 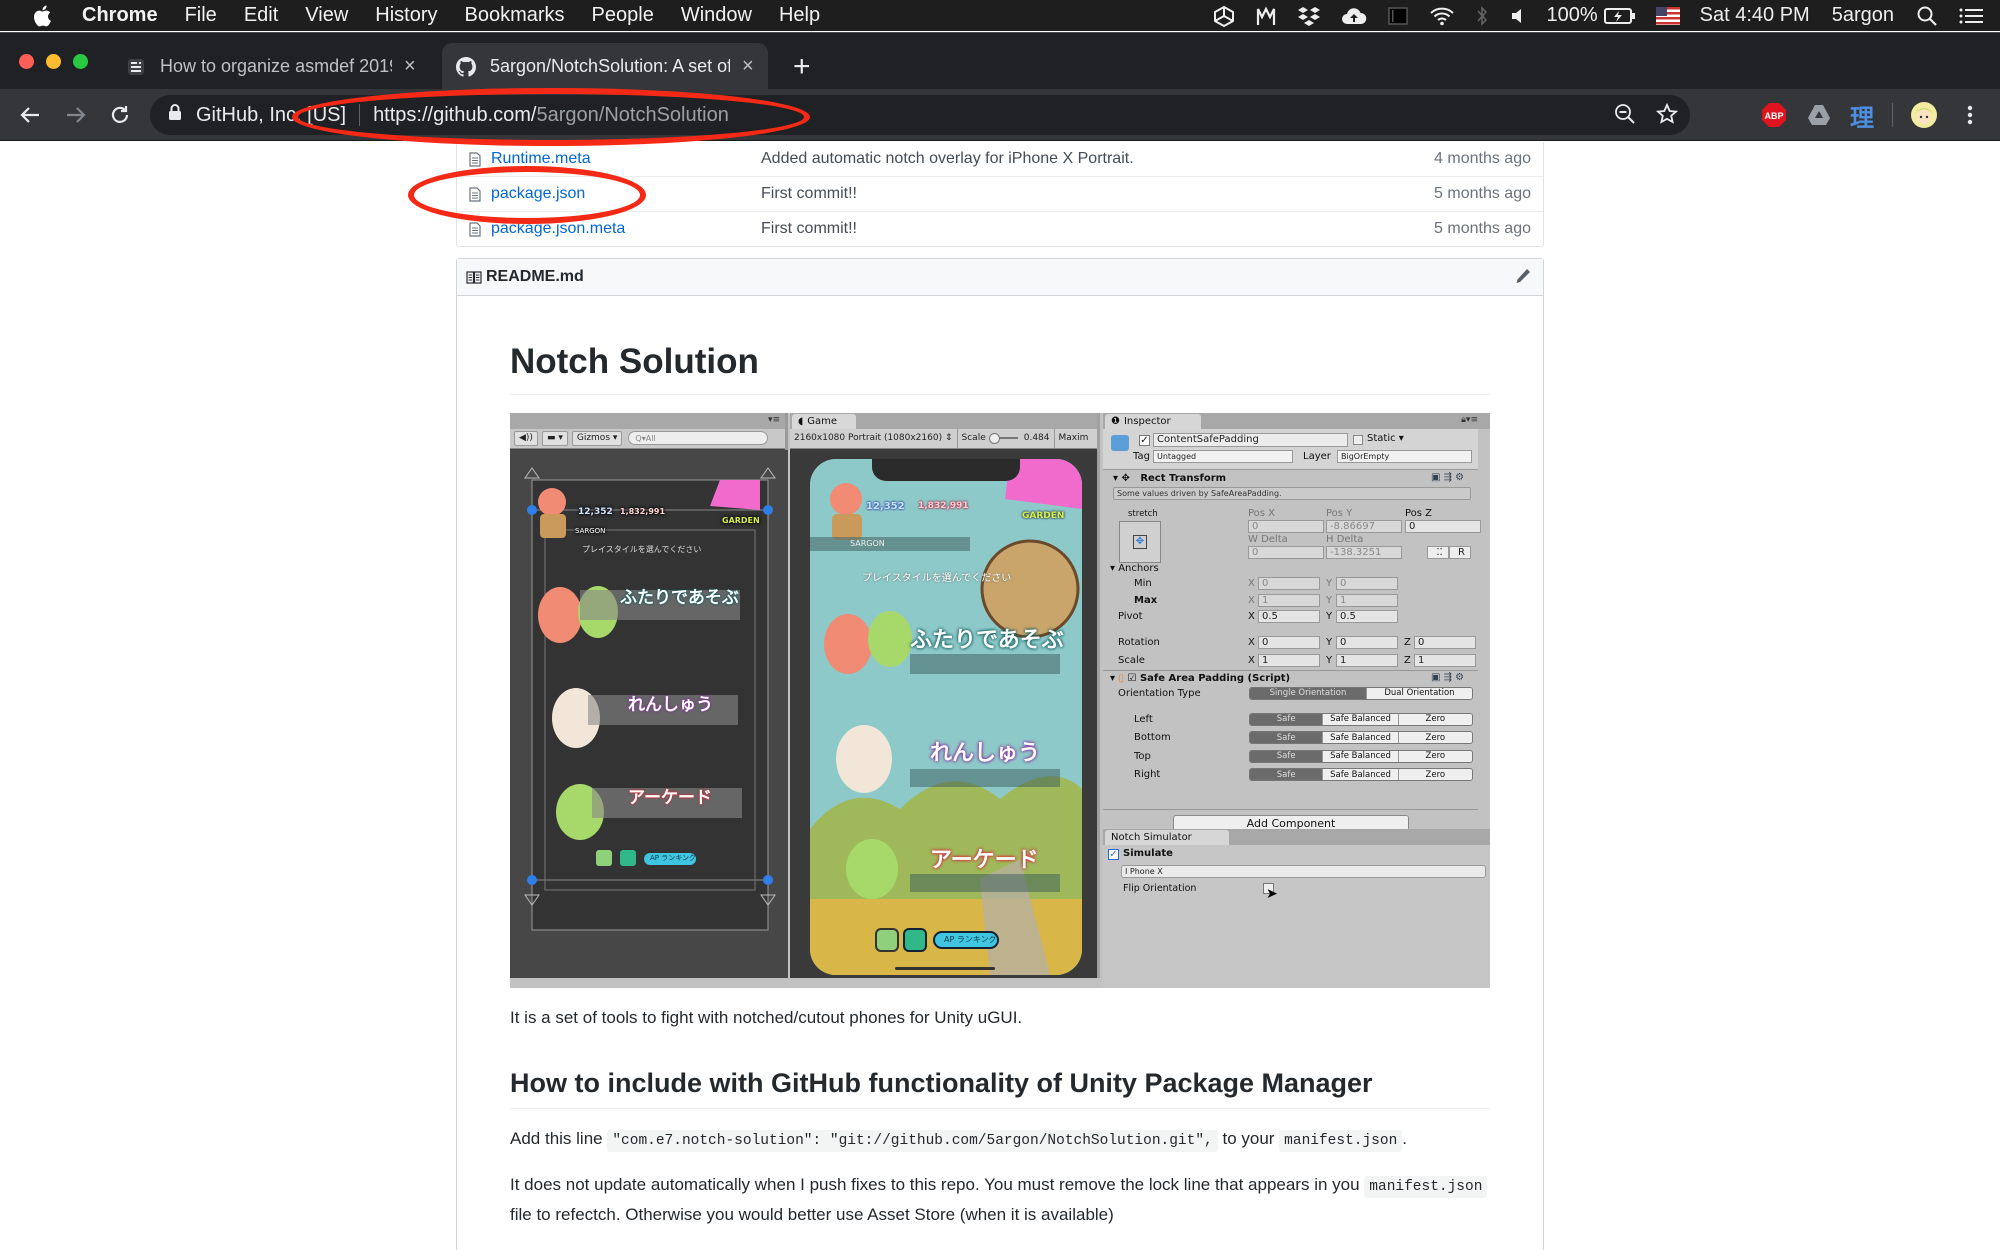 I want to click on rotation-label: Rotation, so click(x=1139, y=642).